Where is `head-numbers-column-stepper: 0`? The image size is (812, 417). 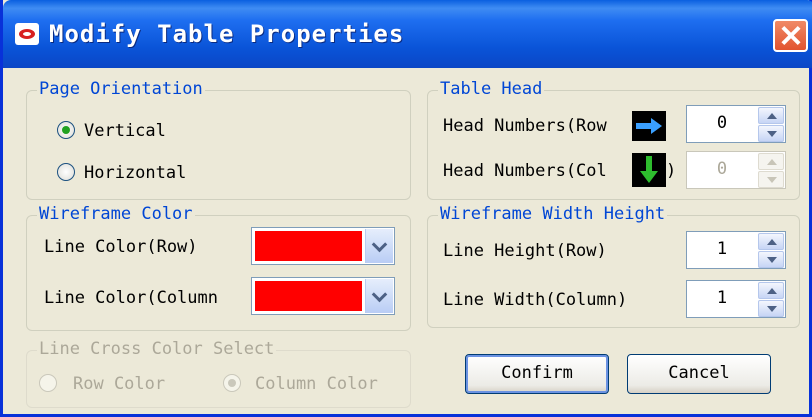 head-numbers-column-stepper: 0 is located at coordinates (736, 170).